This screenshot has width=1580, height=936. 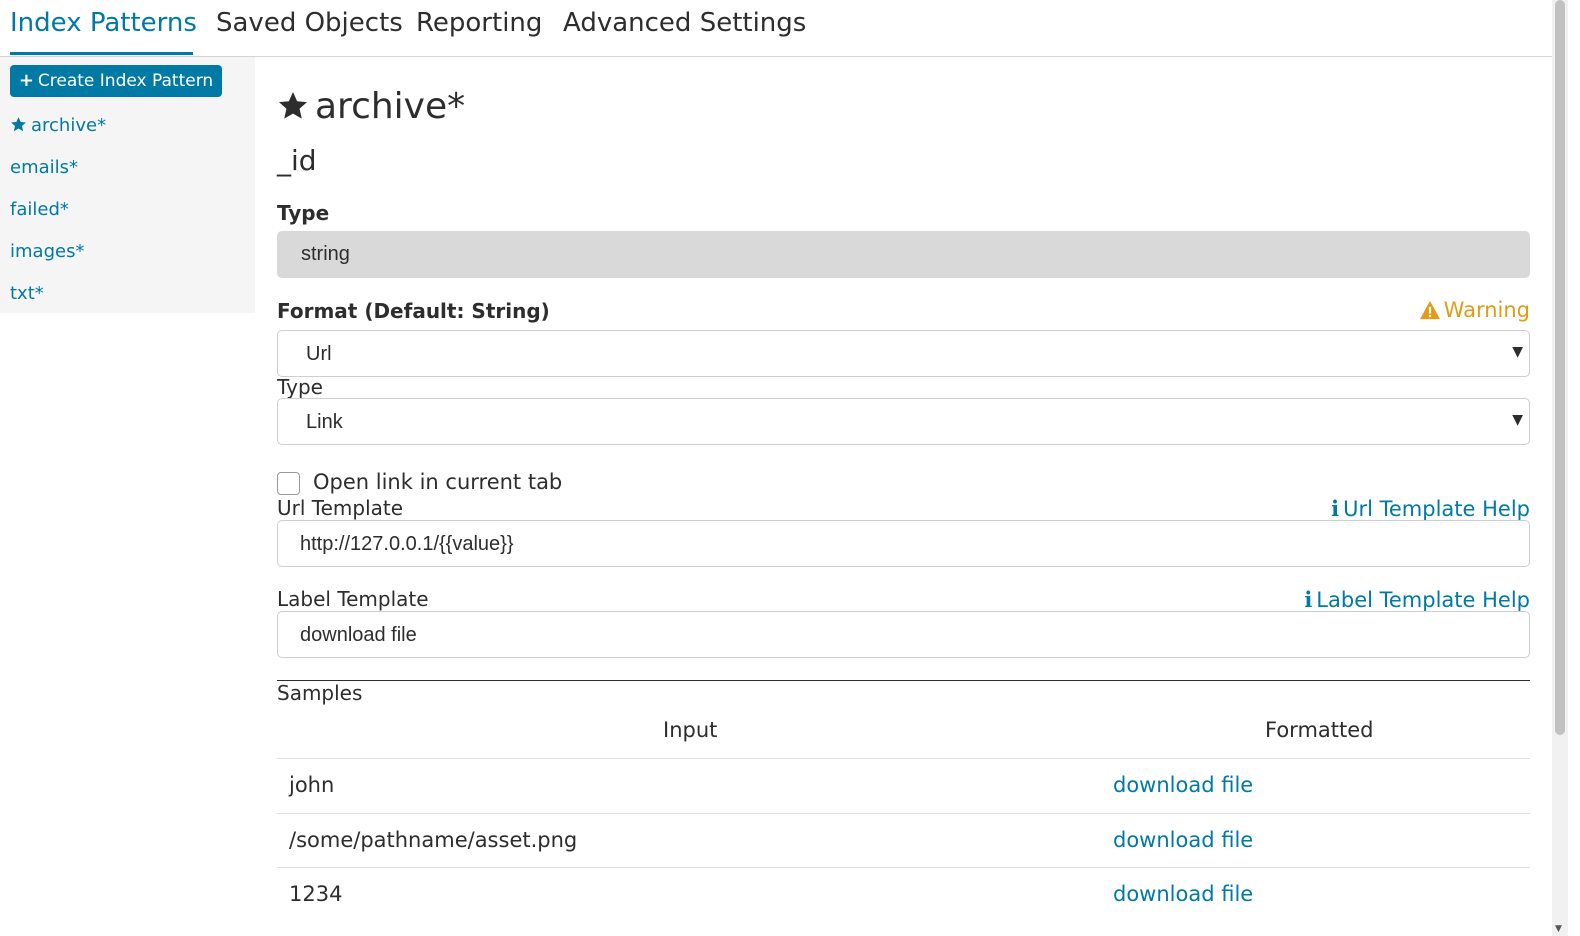 I want to click on sidebar-item-label: emails*, so click(x=44, y=167).